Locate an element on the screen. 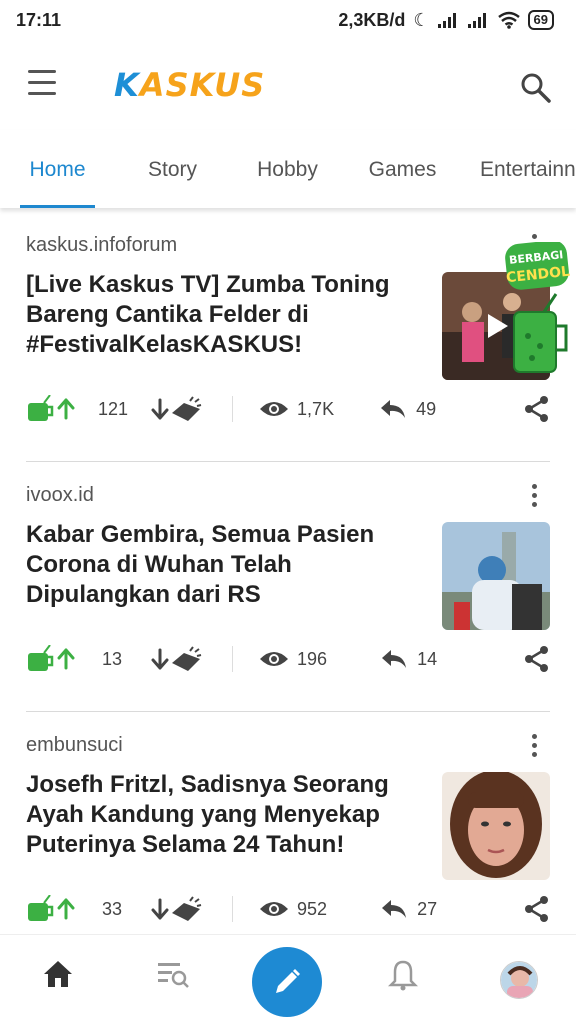  status-icons: 2,3KB/d ☾ 69 is located at coordinates (446, 20).